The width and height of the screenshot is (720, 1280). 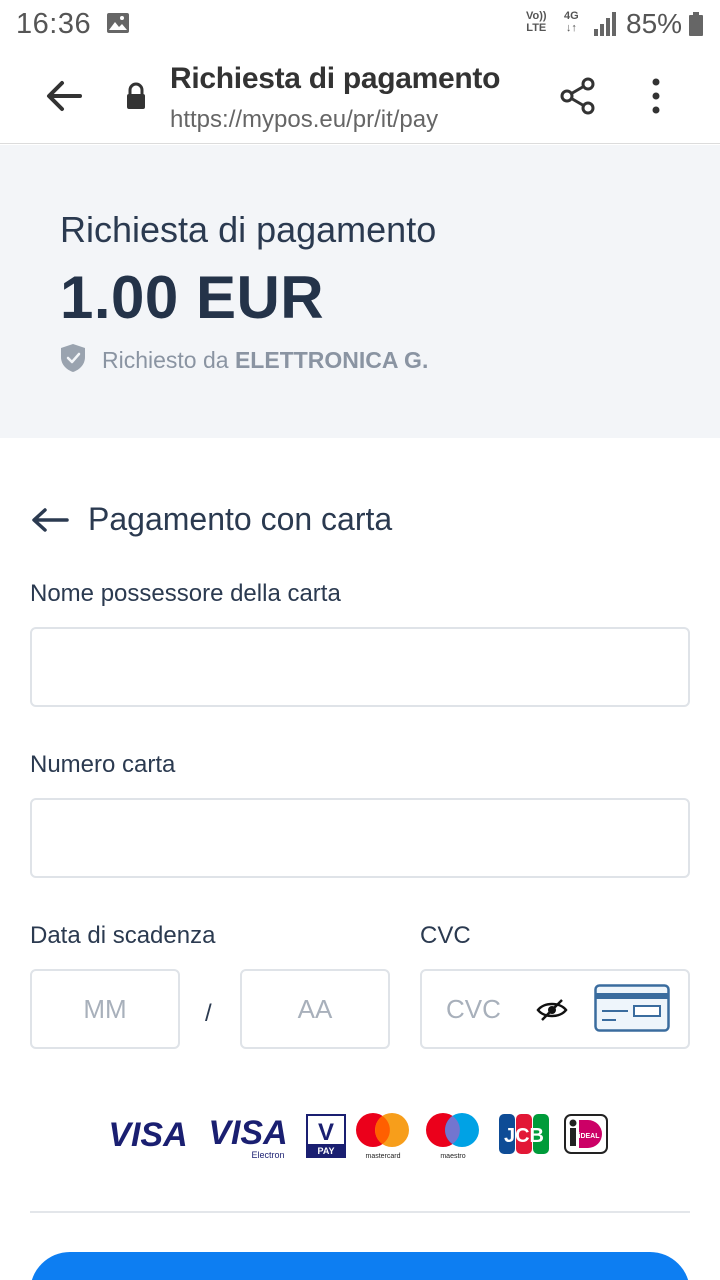 I want to click on electron-text: Electron, so click(x=267, y=1155).